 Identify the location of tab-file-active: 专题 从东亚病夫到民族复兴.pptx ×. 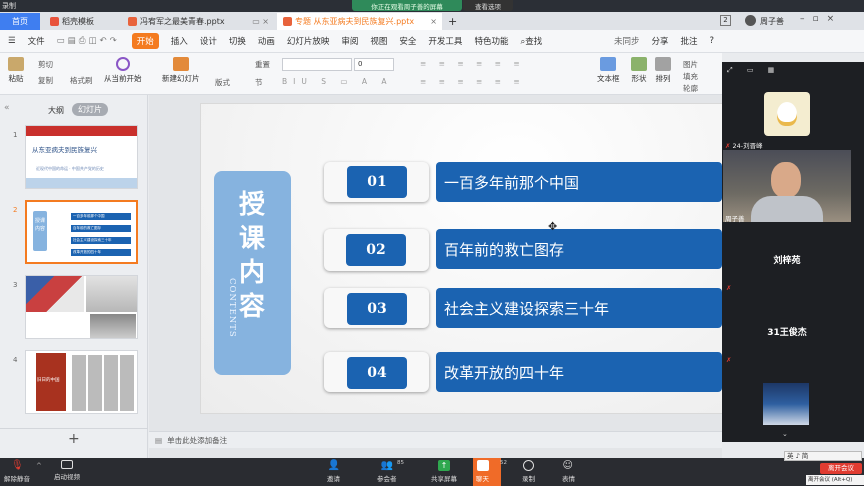
(359, 21).